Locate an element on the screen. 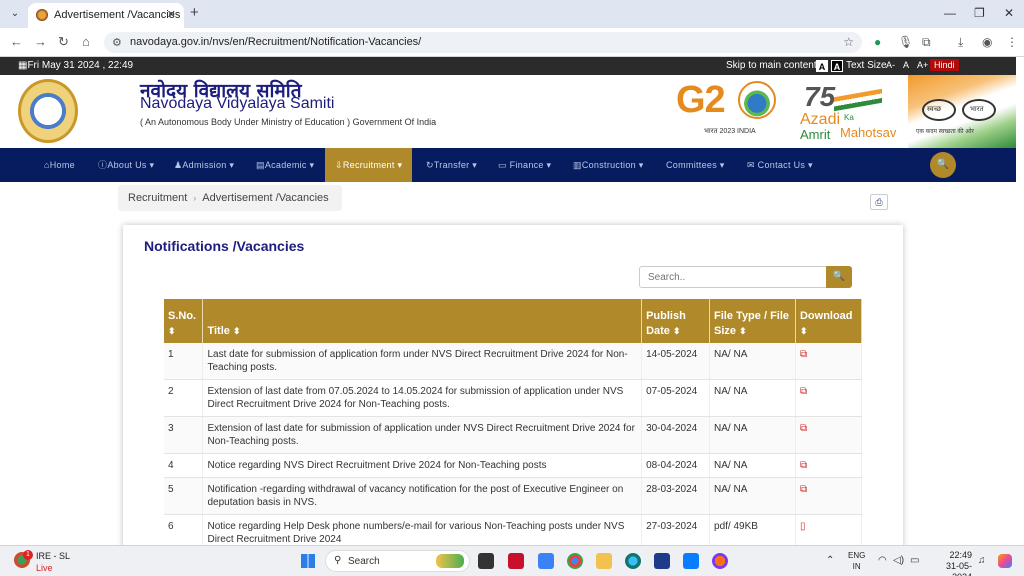  text-normal-button: A is located at coordinates (906, 65).